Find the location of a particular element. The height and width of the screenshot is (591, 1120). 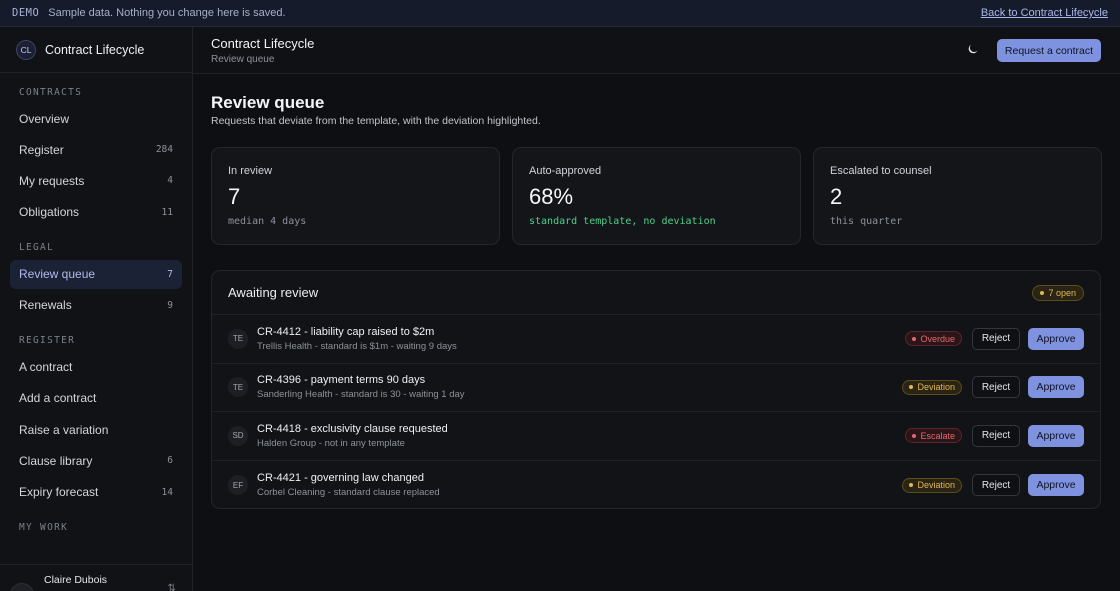

sidebar-item-expiry-forecast: Expiry forecast 14 is located at coordinates (96, 492).